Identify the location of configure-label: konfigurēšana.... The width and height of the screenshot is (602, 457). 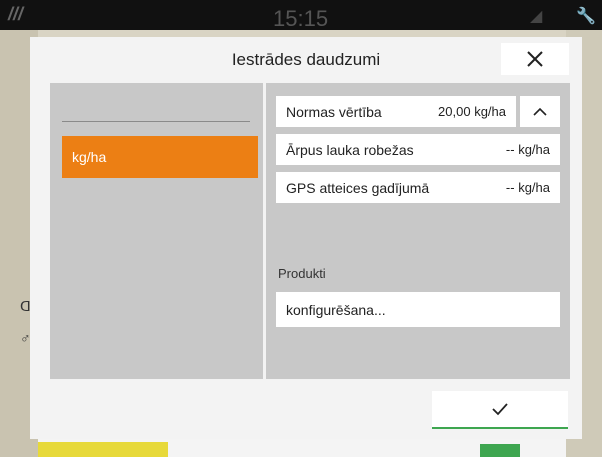
(336, 309).